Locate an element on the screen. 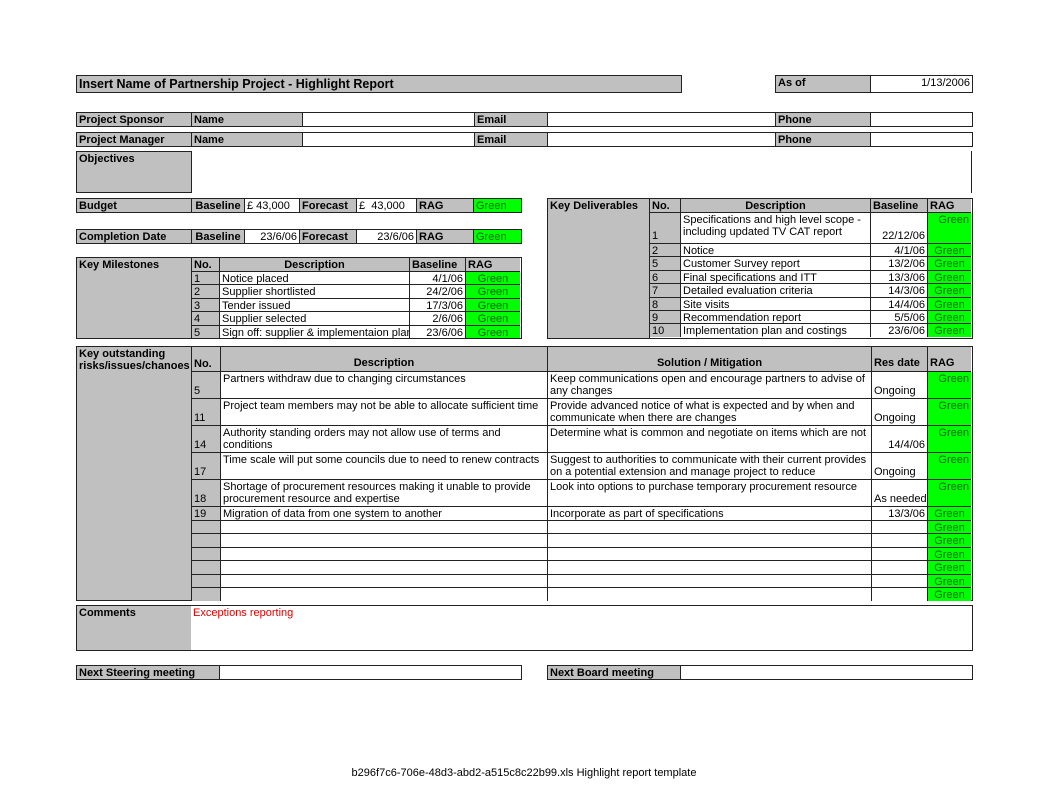  deliverable-description: Implementation plan and costings is located at coordinates (775, 330).